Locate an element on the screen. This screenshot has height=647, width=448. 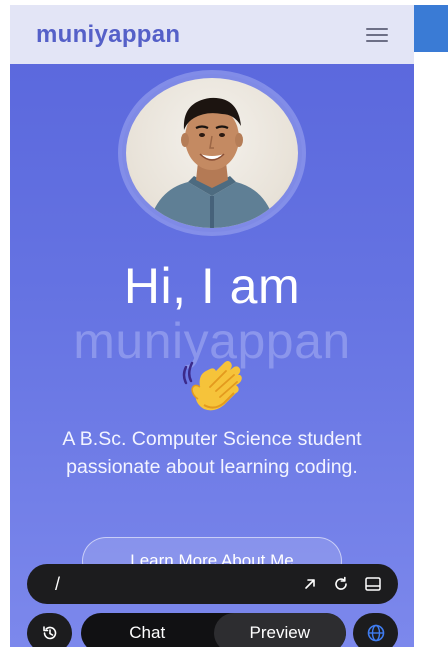
side-accent-strip is located at coordinates (431, 28).